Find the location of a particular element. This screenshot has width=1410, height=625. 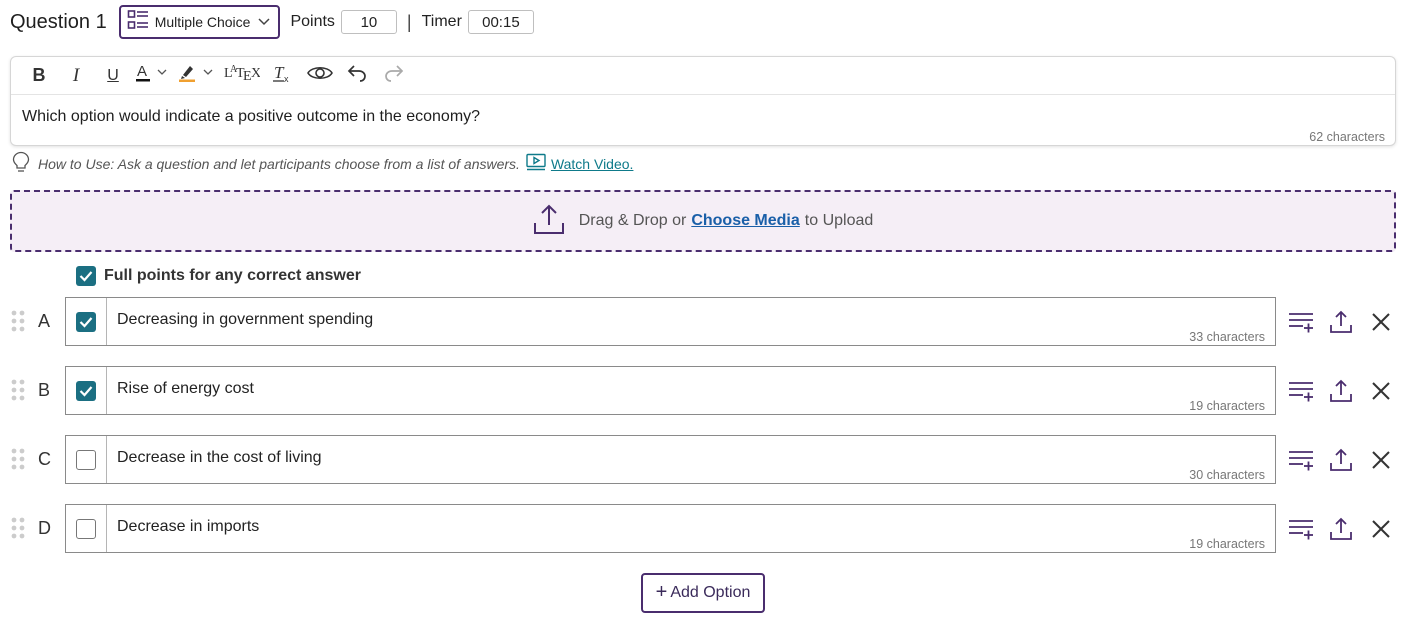

question-title: Question 1 is located at coordinates (58, 21).